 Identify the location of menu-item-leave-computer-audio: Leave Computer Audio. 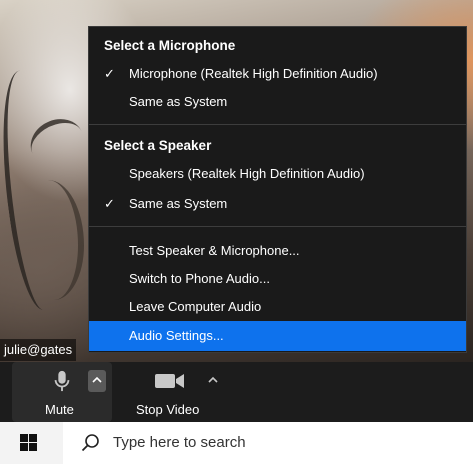
(277, 307).